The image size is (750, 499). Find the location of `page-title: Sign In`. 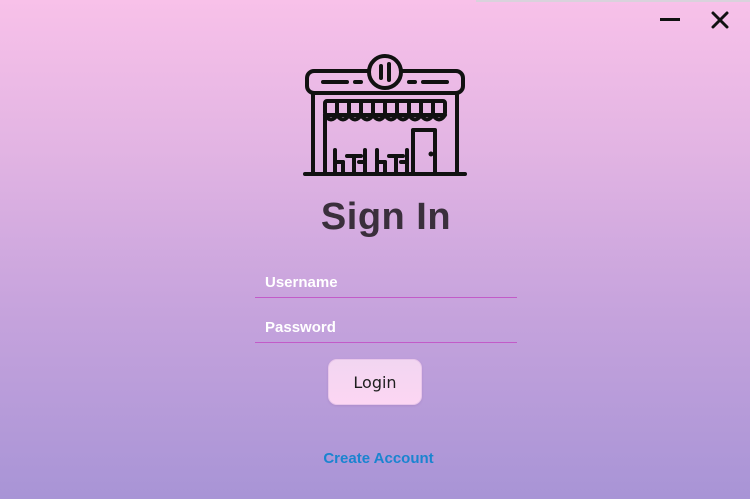

page-title: Sign In is located at coordinates (386, 217).